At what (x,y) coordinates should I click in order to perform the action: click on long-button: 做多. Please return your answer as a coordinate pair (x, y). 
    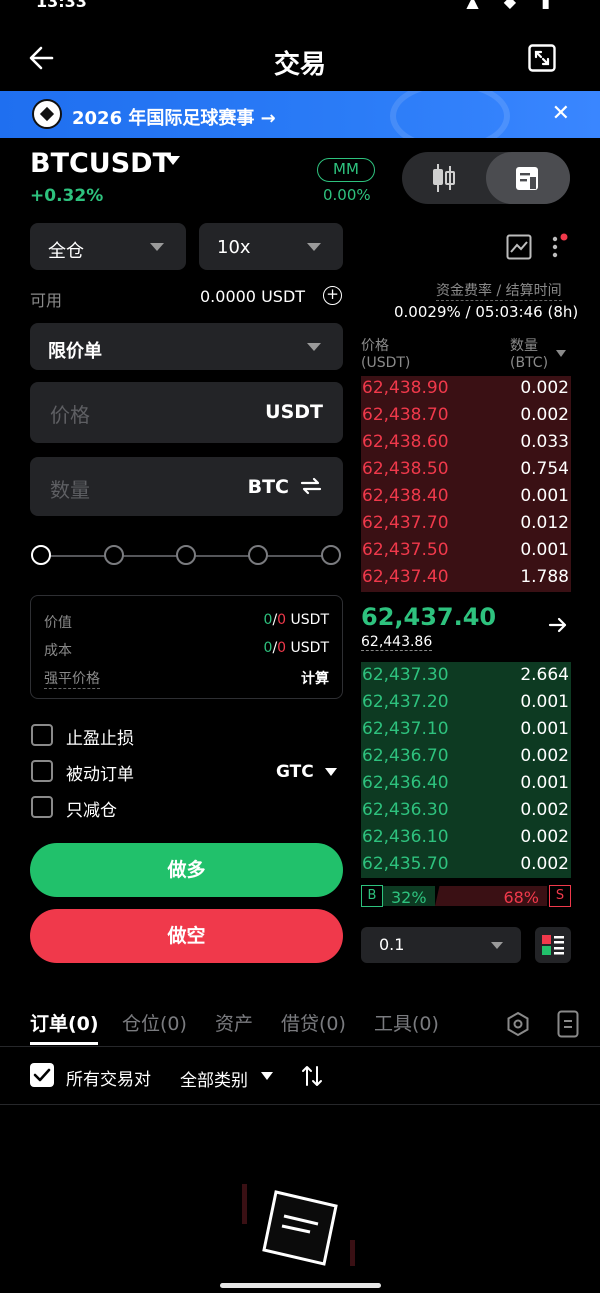
    Looking at the image, I should click on (186, 870).